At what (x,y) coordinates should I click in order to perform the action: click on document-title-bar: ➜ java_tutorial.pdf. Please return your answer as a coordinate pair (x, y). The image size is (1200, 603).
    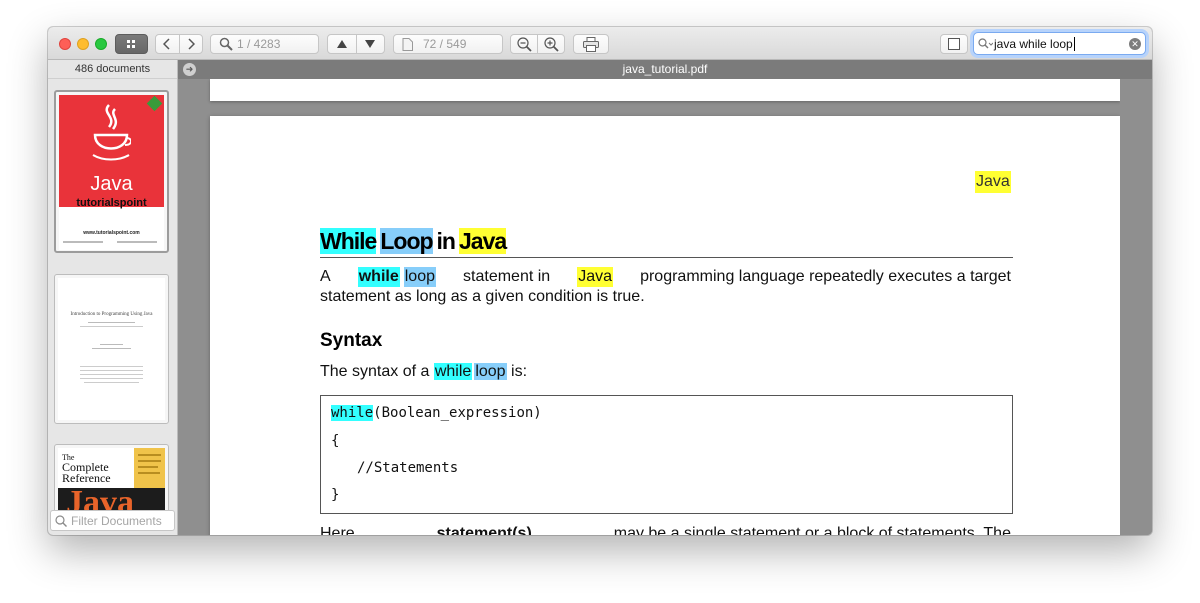
    Looking at the image, I should click on (665, 69).